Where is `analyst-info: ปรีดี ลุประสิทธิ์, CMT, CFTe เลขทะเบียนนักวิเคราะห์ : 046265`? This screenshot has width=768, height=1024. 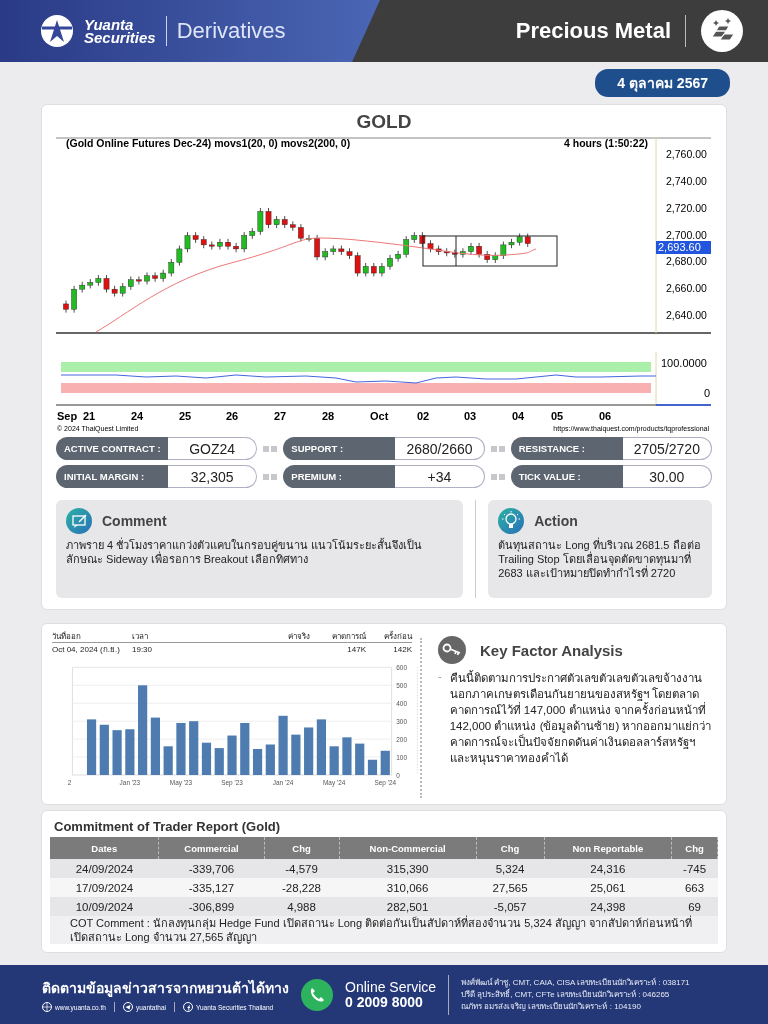
analyst-info: ปรีดี ลุประสิทธิ์, CMT, CFTe เลขทะเบียนนักวิเคราะห์ : 046265 is located at coordinates (566, 994).